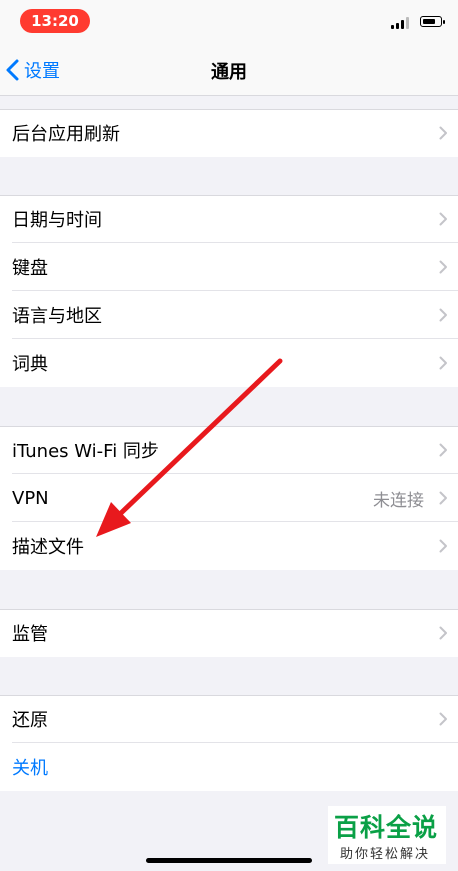  I want to click on row-profiles: 描述文件, so click(229, 546).